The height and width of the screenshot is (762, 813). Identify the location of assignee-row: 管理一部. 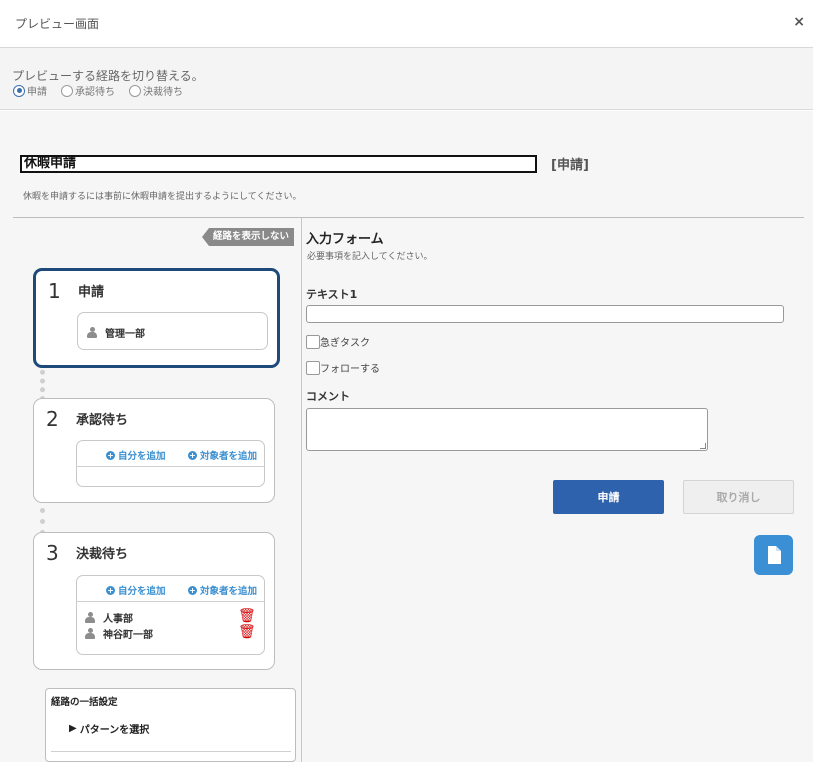
(116, 332).